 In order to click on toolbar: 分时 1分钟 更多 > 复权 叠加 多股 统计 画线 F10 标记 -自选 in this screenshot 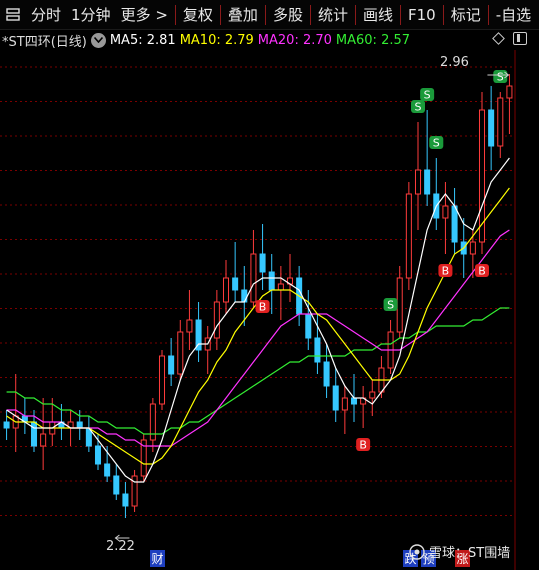, I will do `click(269, 15)`.